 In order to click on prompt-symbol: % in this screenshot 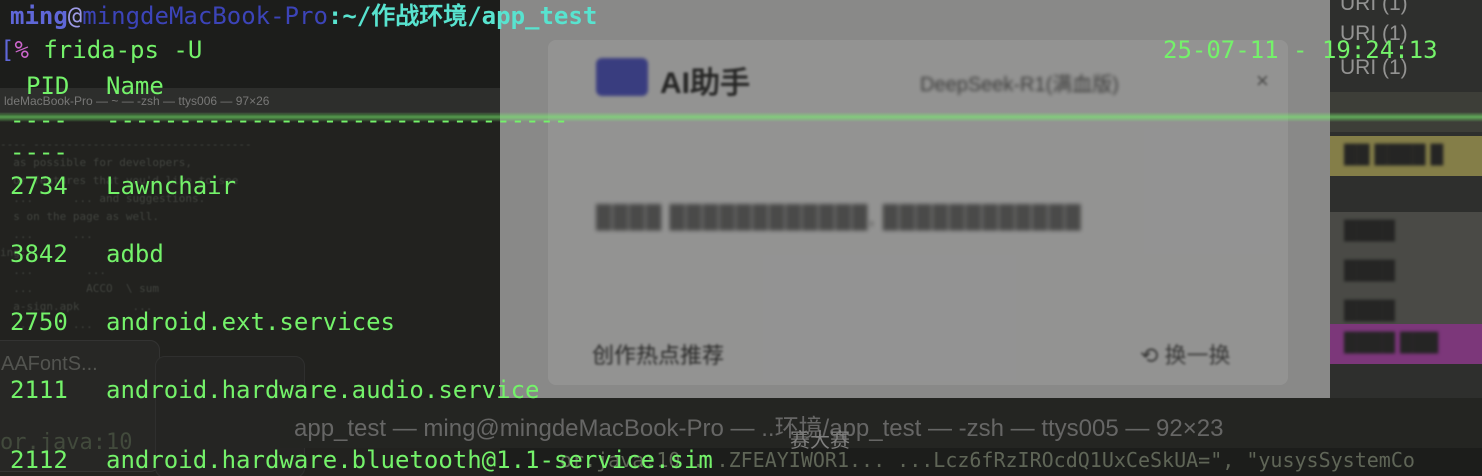, I will do `click(21, 50)`.